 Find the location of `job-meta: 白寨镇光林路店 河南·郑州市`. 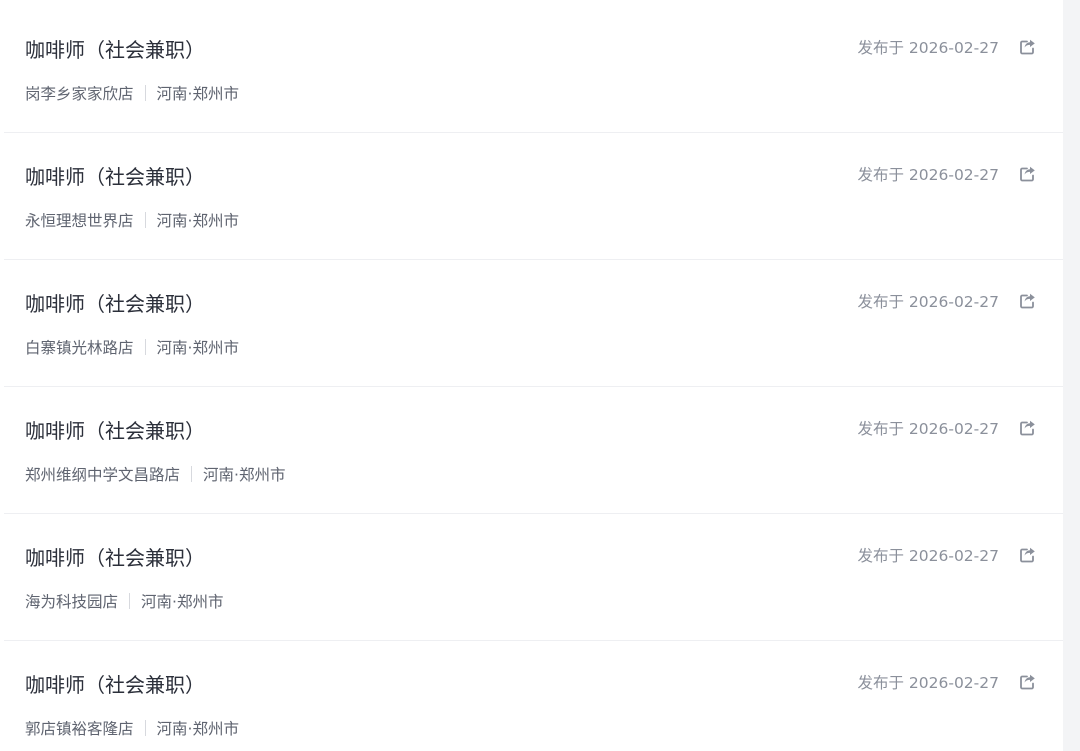

job-meta: 白寨镇光林路店 河南·郑州市 is located at coordinates (132, 347).